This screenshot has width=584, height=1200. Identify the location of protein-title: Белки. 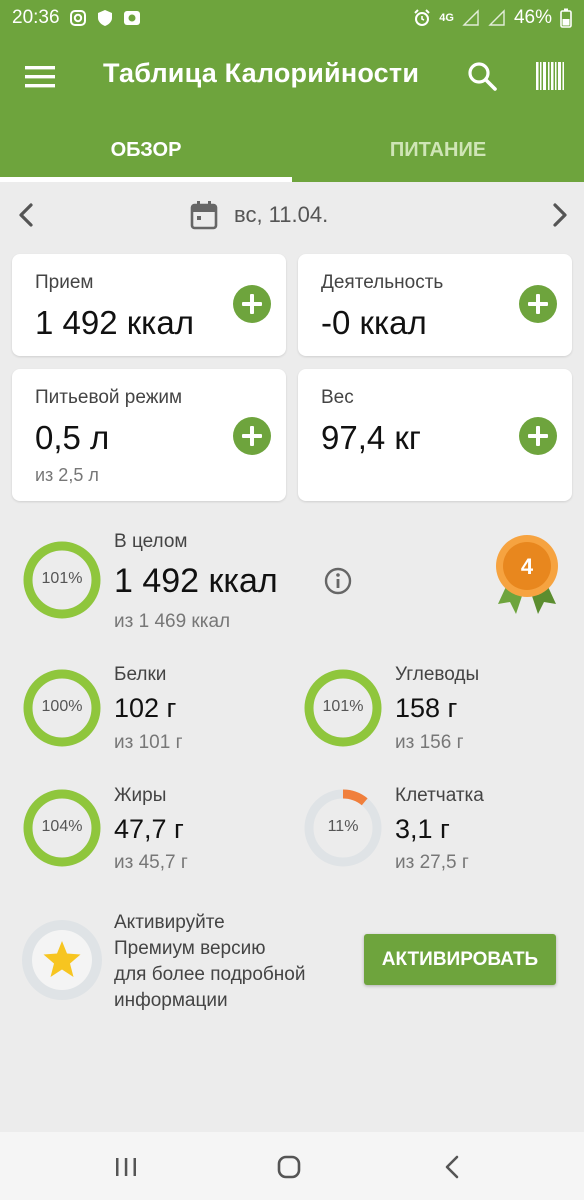
(140, 674).